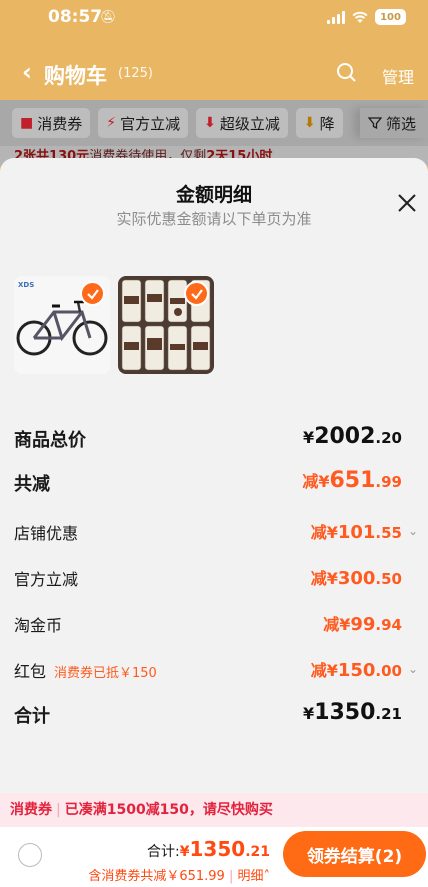  I want to click on amount-integer: 99, so click(363, 624).